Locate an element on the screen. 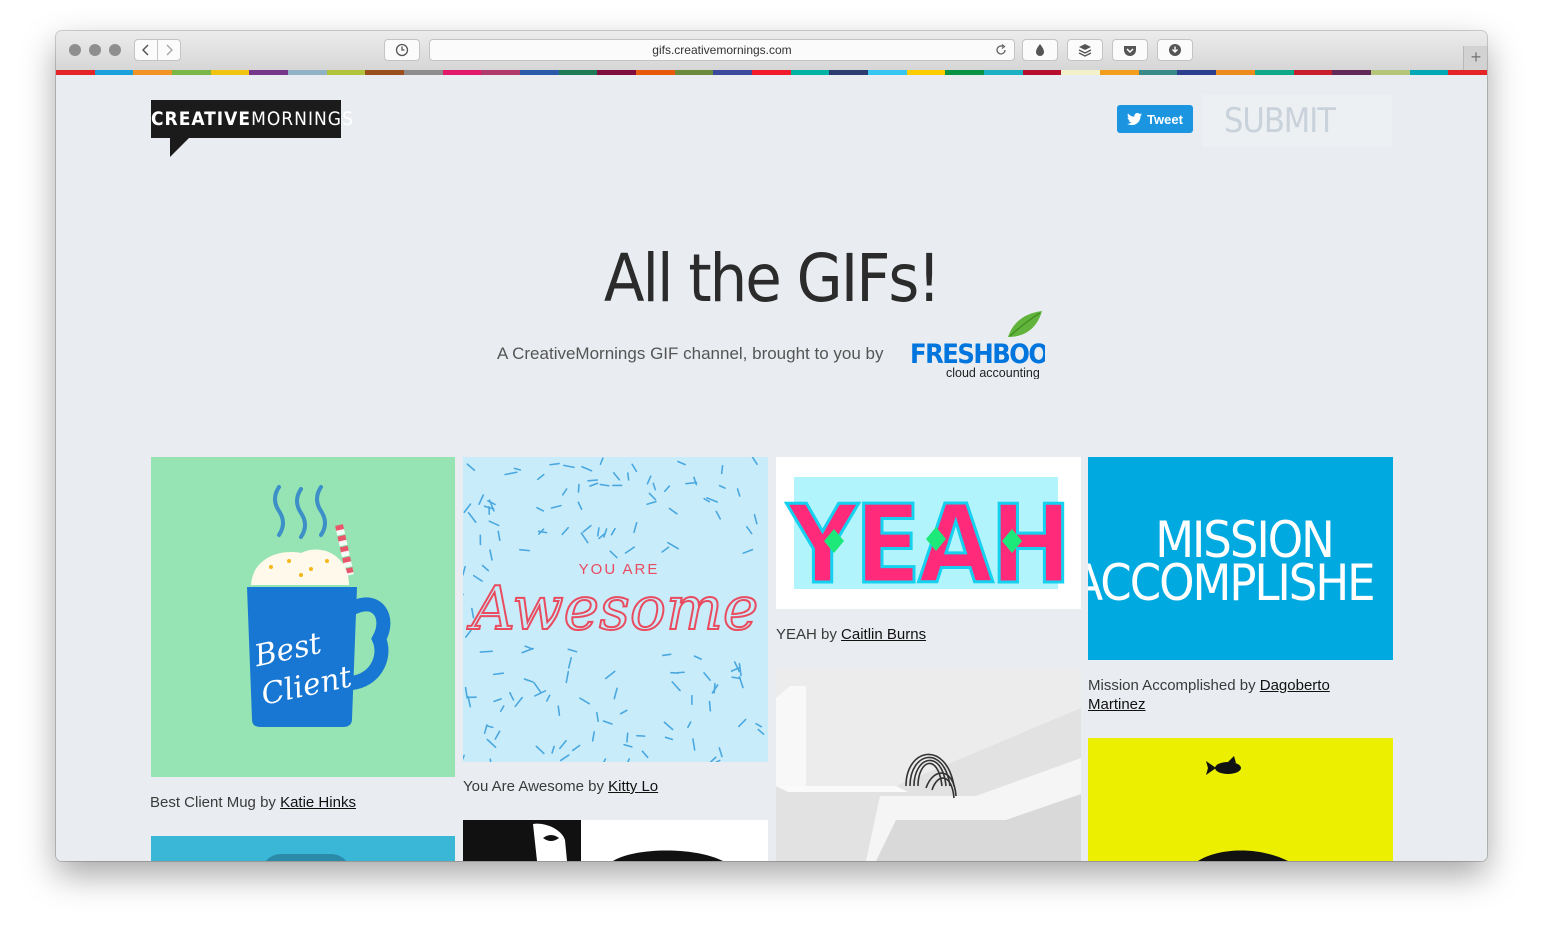  gif-caption-yeah: YEAH by Caitlin Burns is located at coordinates (851, 634).